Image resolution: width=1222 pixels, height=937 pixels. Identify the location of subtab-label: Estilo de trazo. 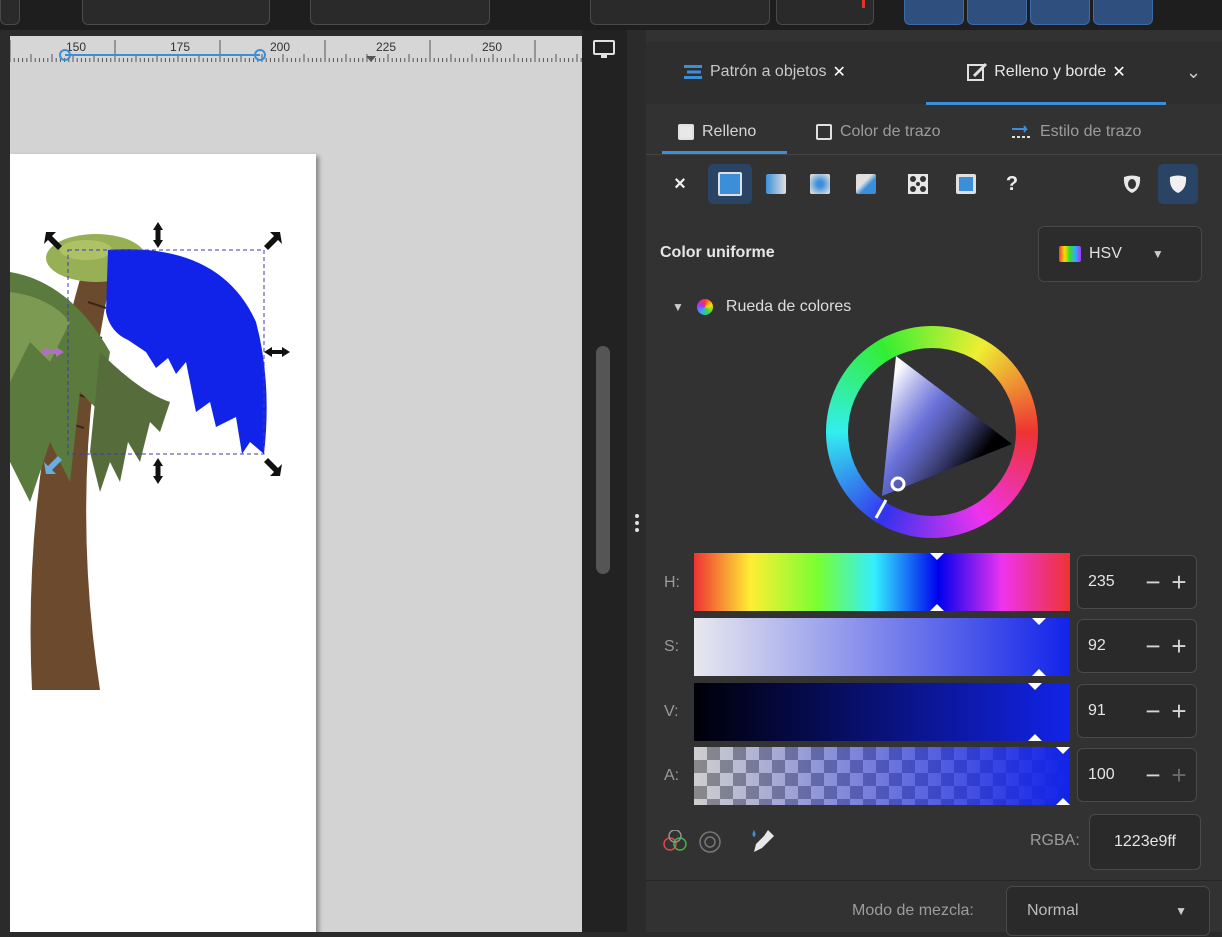
(1091, 131).